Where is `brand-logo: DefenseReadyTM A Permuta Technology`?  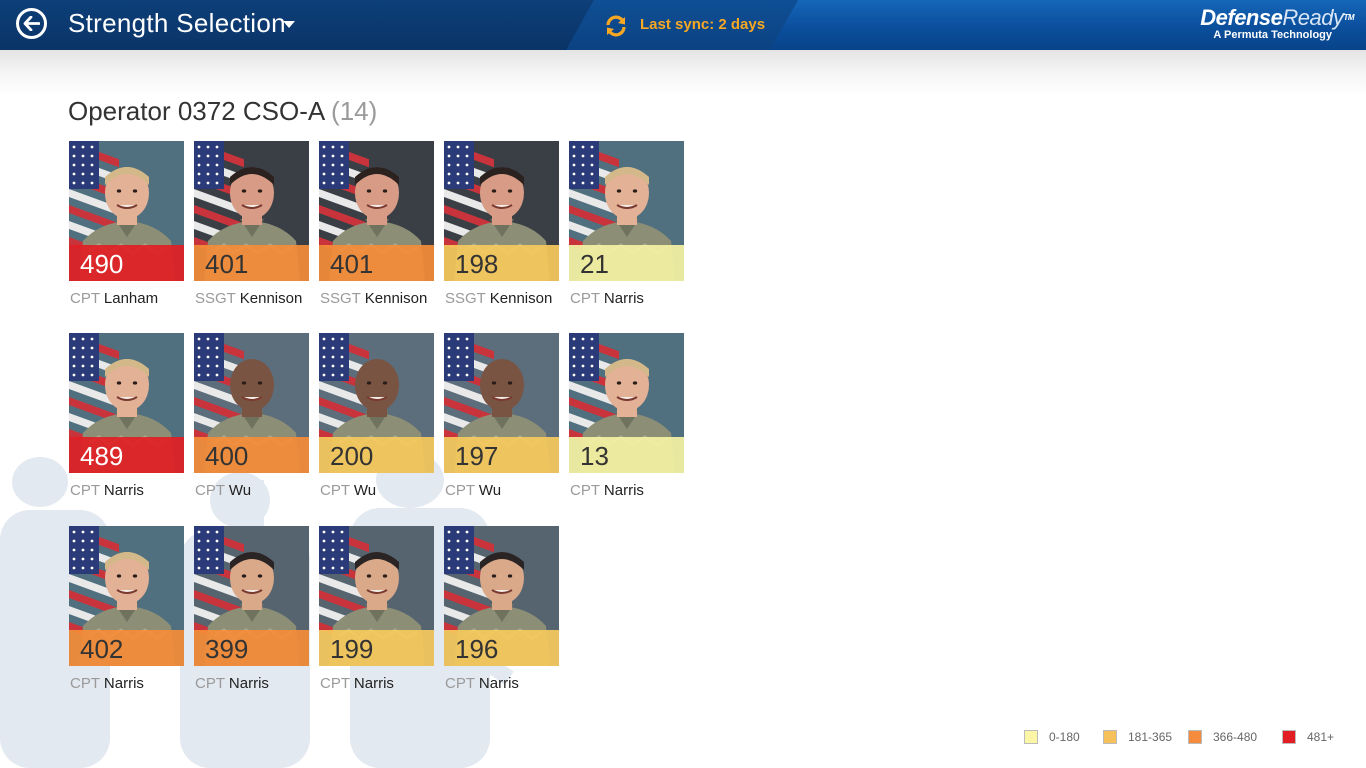 brand-logo: DefenseReadyTM A Permuta Technology is located at coordinates (1277, 23).